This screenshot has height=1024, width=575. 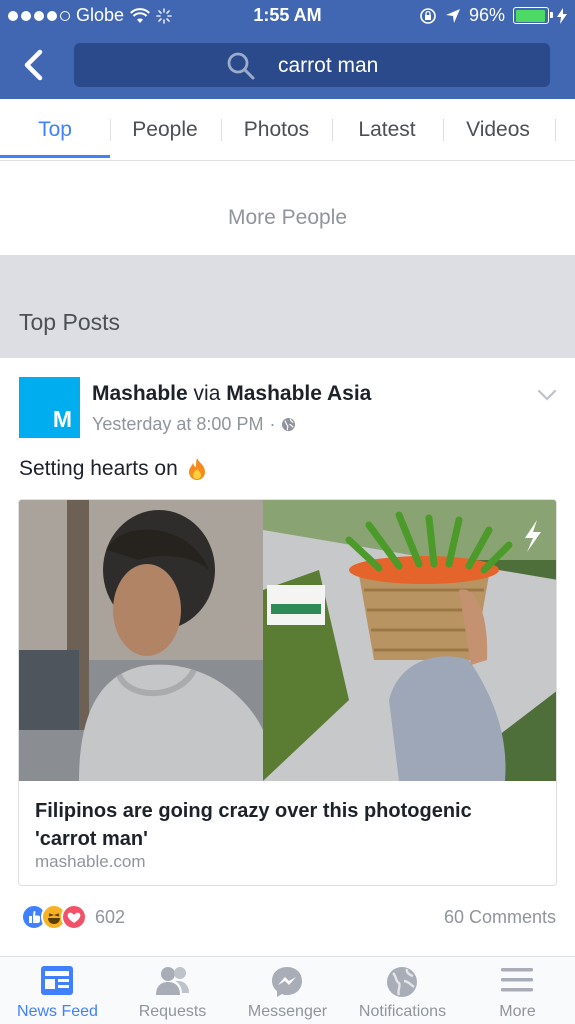 I want to click on globe-icon, so click(x=402, y=982).